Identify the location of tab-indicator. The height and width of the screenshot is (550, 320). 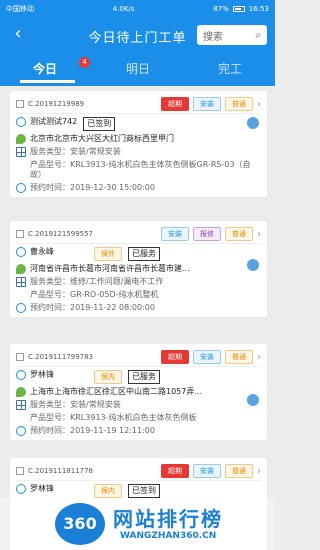
(47, 81).